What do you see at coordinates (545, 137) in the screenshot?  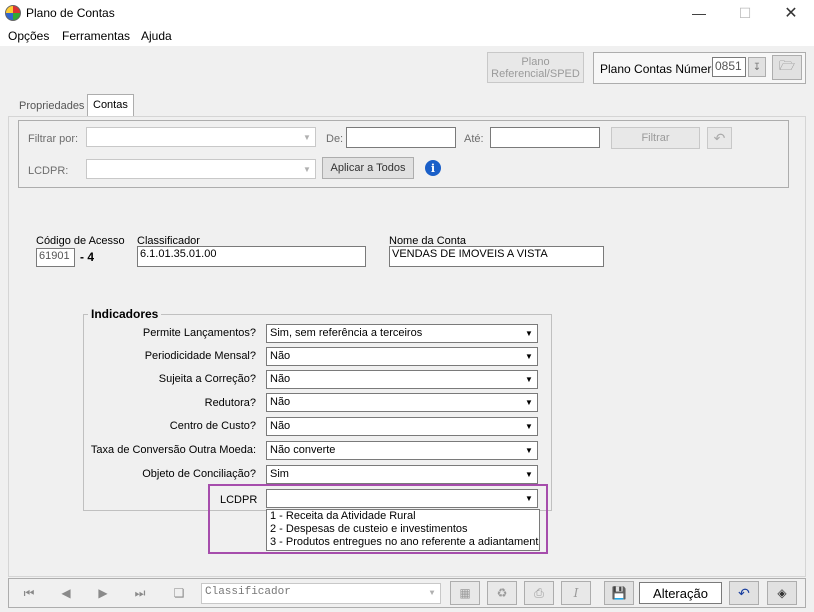 I see `ate-field` at bounding box center [545, 137].